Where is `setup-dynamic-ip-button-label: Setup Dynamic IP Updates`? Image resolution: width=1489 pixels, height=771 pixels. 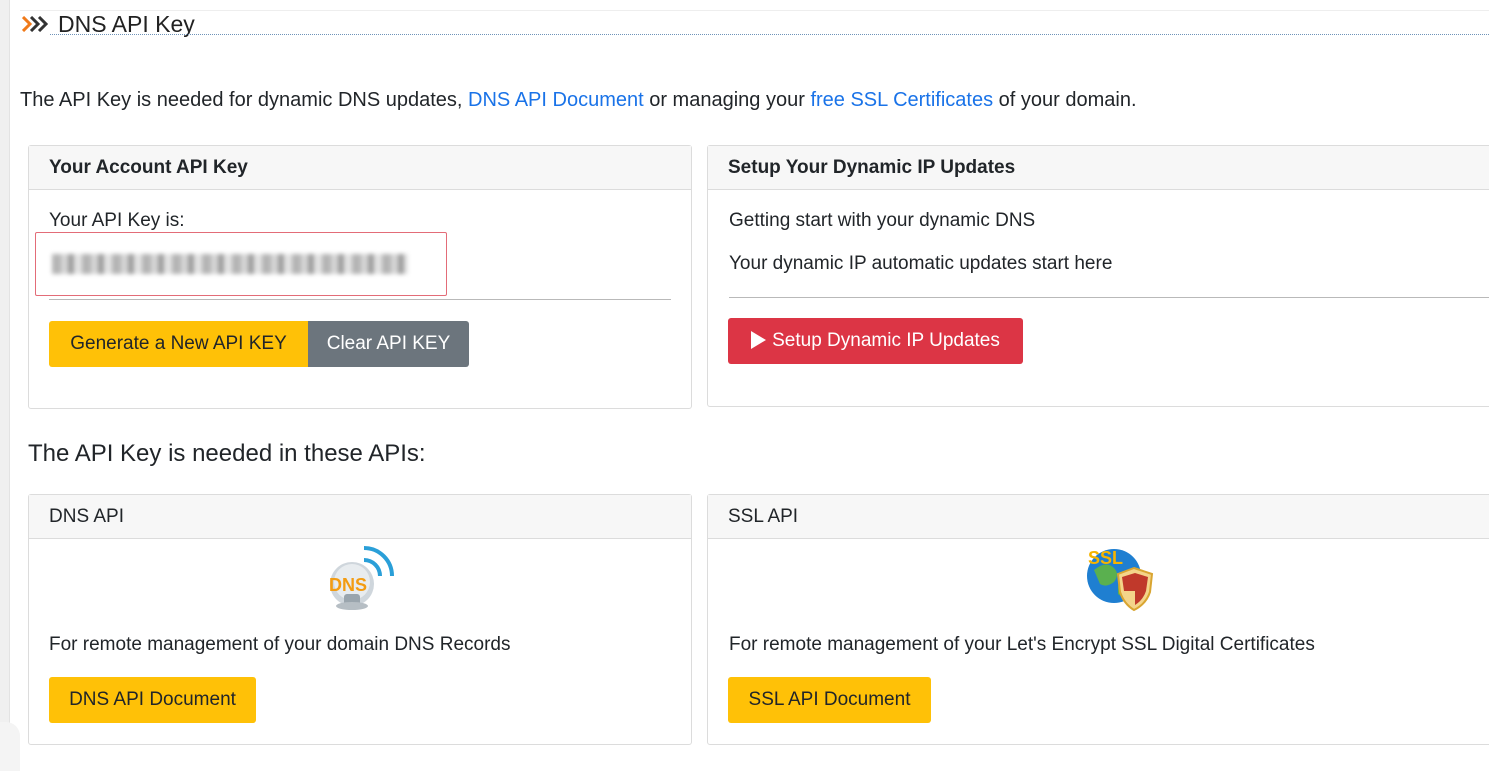 setup-dynamic-ip-button-label: Setup Dynamic IP Updates is located at coordinates (886, 340).